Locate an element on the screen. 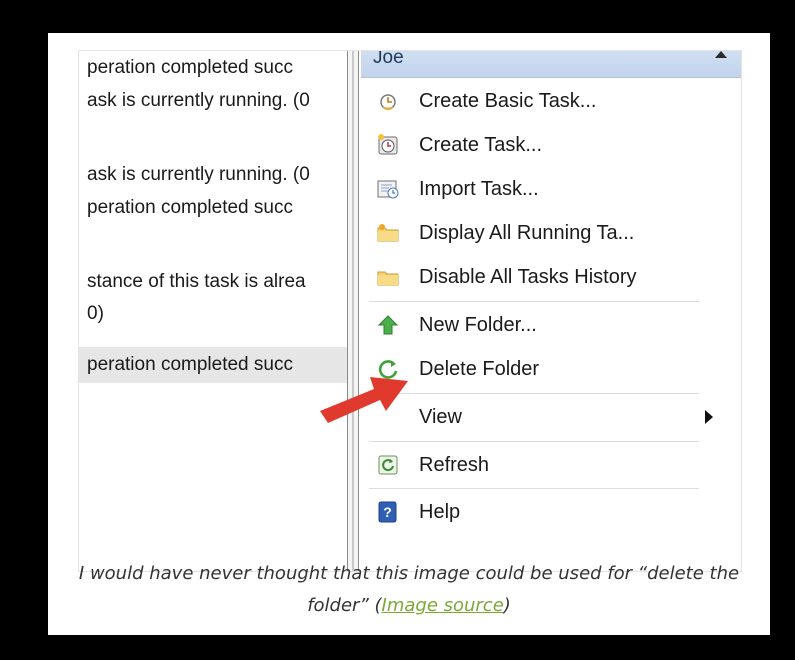  green-up-arrow-icon is located at coordinates (388, 325).